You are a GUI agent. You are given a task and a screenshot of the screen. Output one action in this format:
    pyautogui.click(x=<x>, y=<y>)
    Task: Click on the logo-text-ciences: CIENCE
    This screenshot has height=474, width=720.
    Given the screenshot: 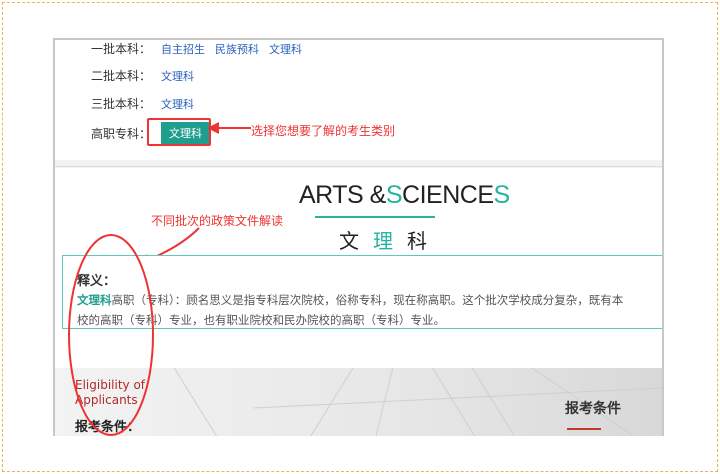 What is the action you would take?
    pyautogui.click(x=448, y=195)
    